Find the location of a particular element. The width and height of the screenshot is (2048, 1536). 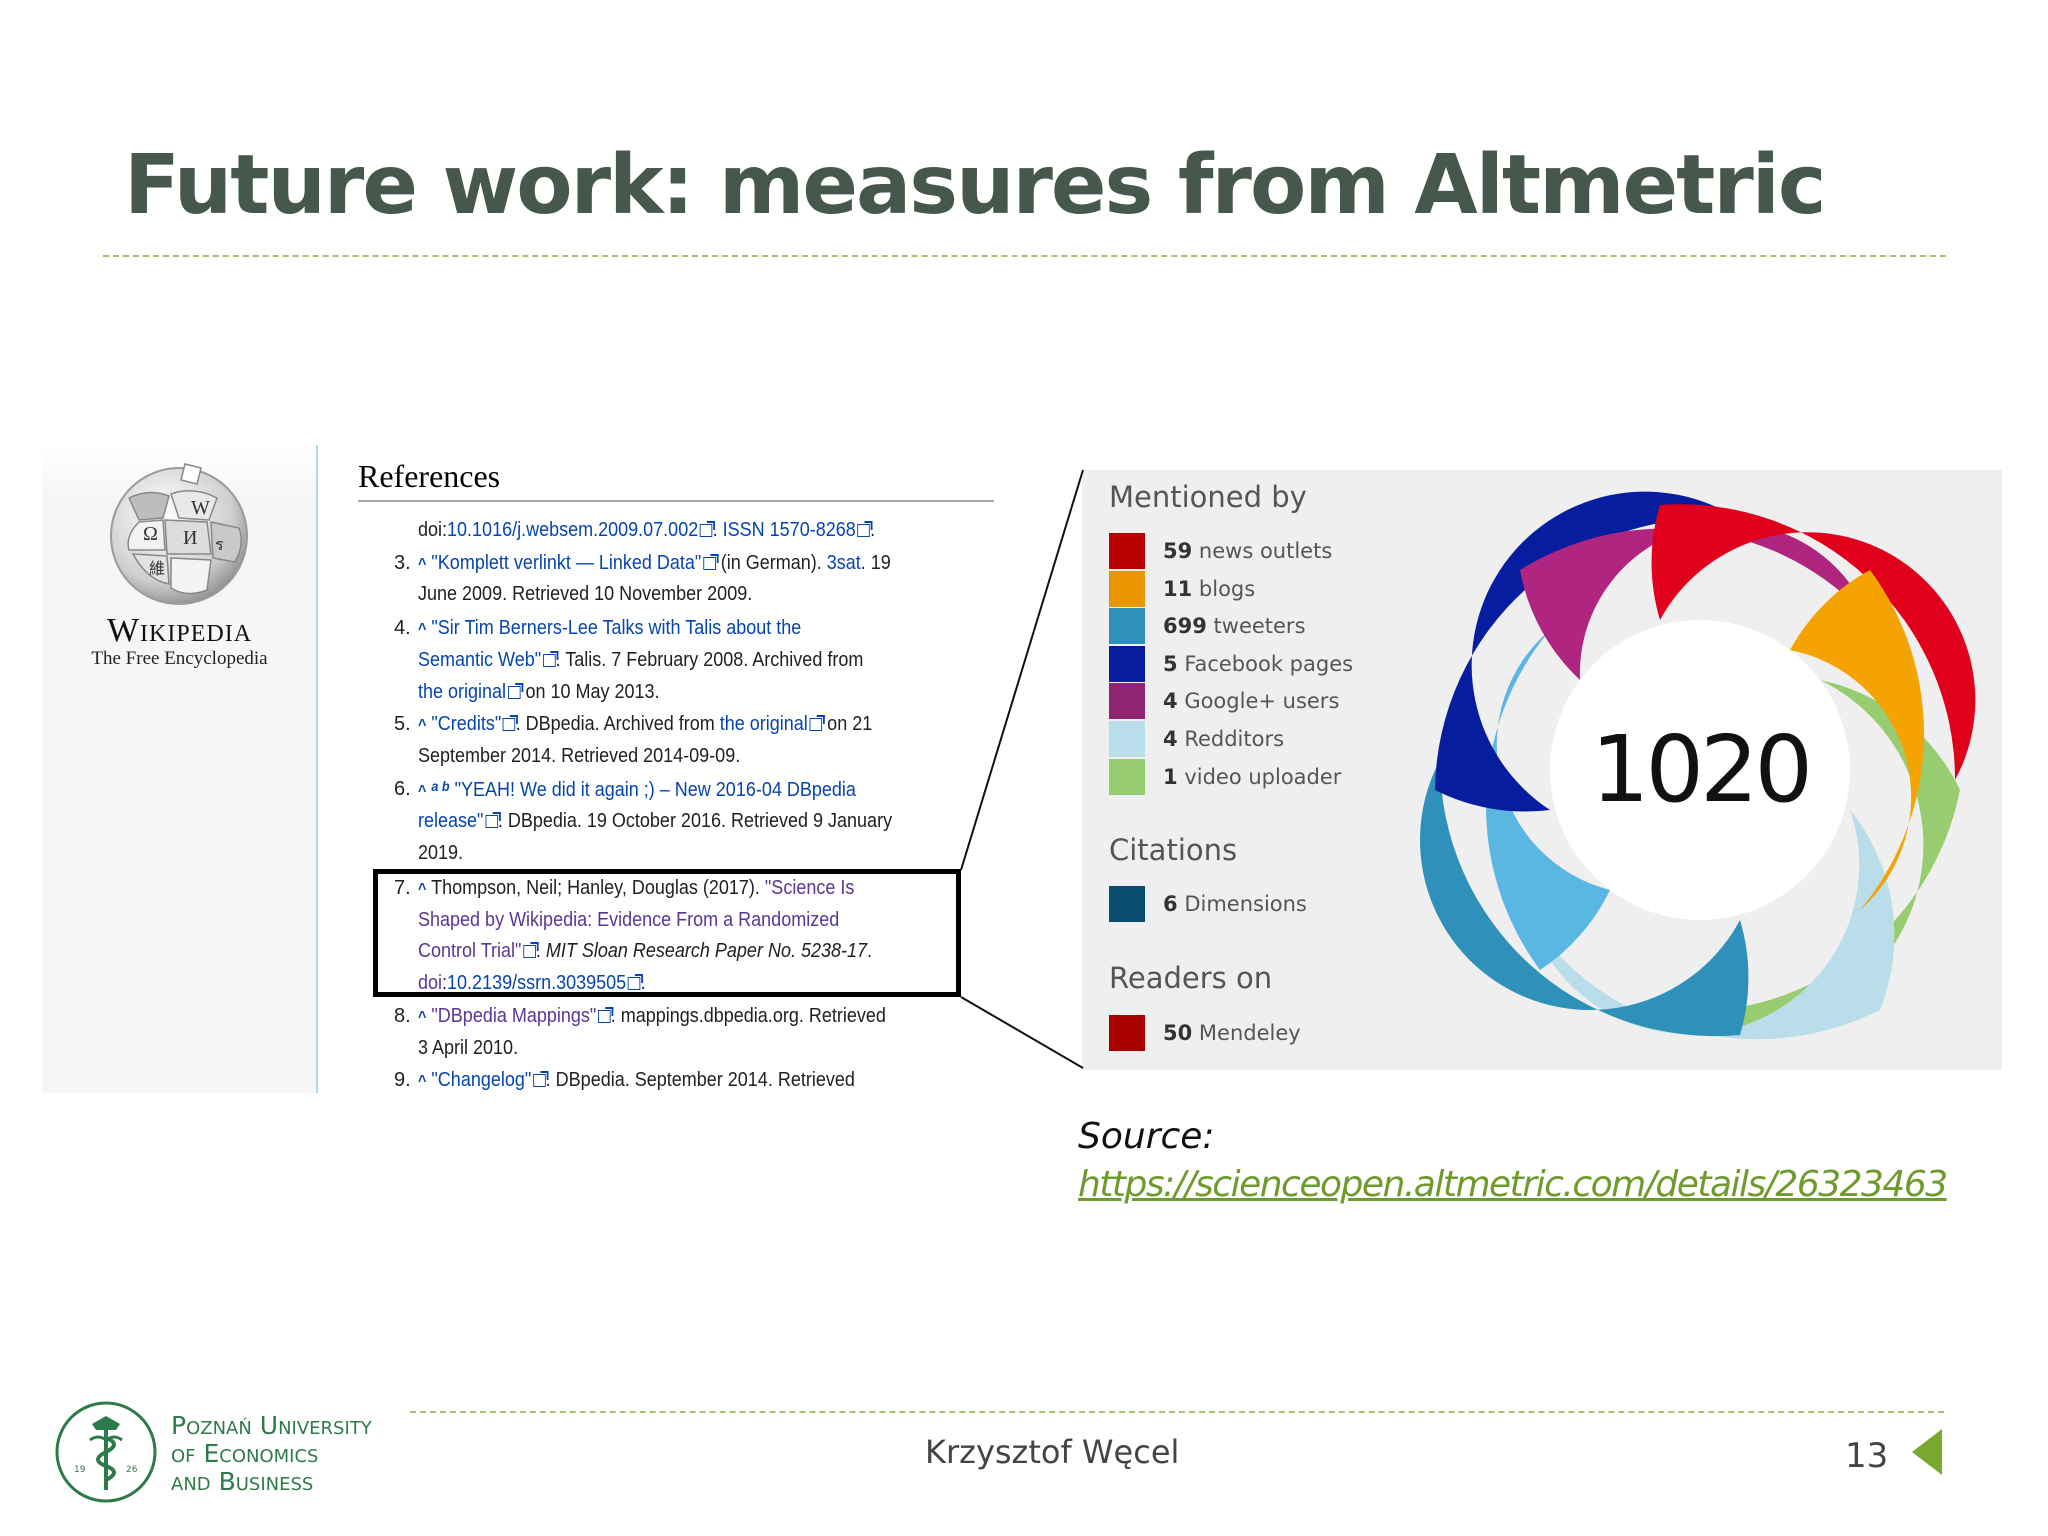

references-rule is located at coordinates (676, 501).